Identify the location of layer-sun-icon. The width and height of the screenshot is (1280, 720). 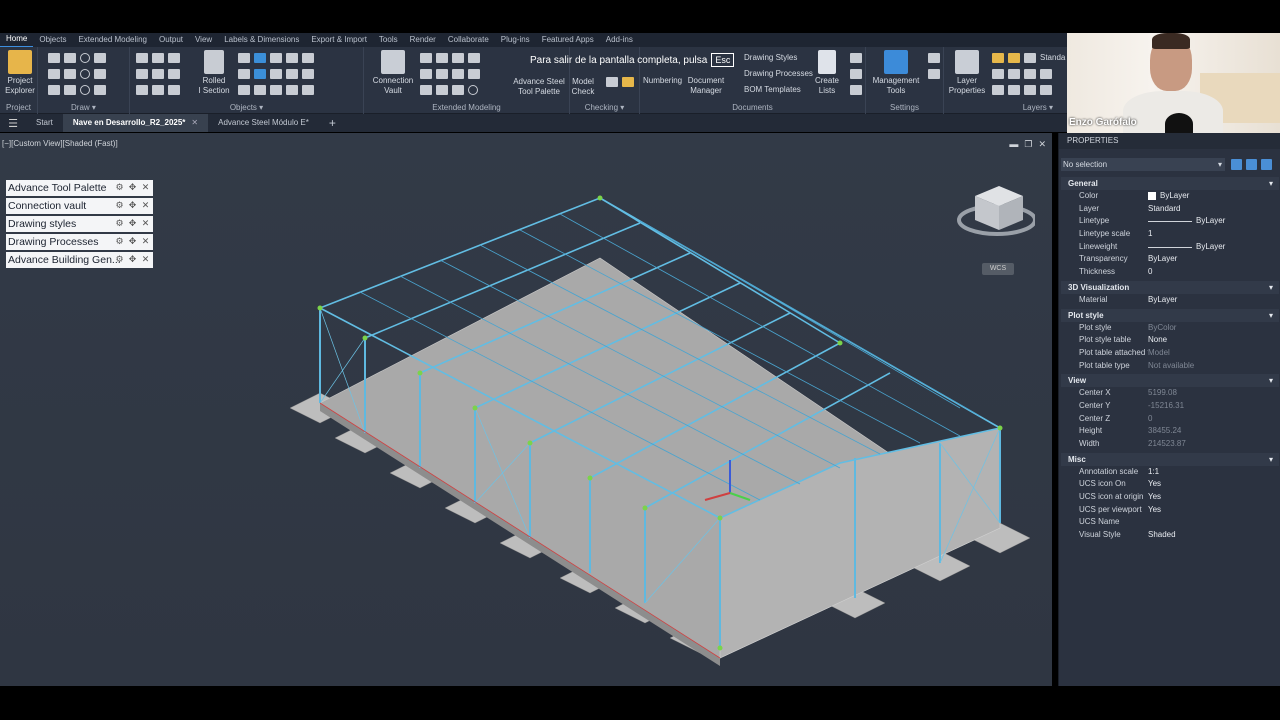
(1014, 58).